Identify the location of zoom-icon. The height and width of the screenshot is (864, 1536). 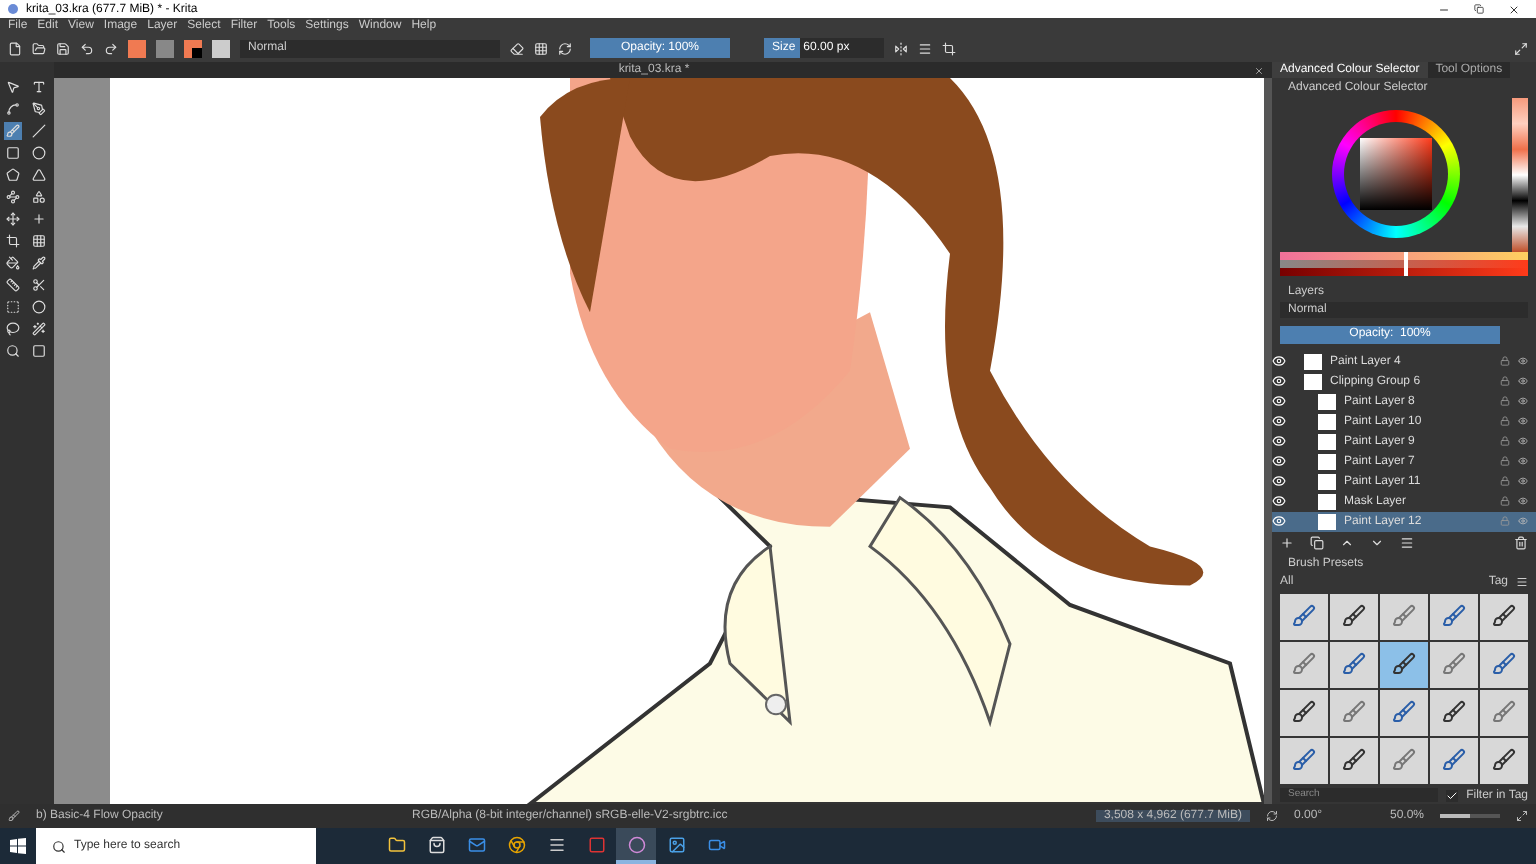
(13, 351).